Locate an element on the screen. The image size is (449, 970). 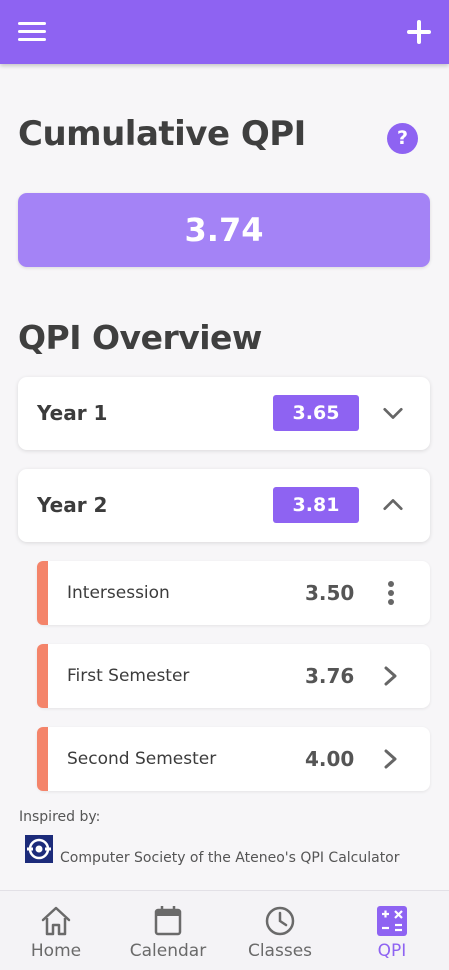
semester-label: Second Semester is located at coordinates (142, 759).